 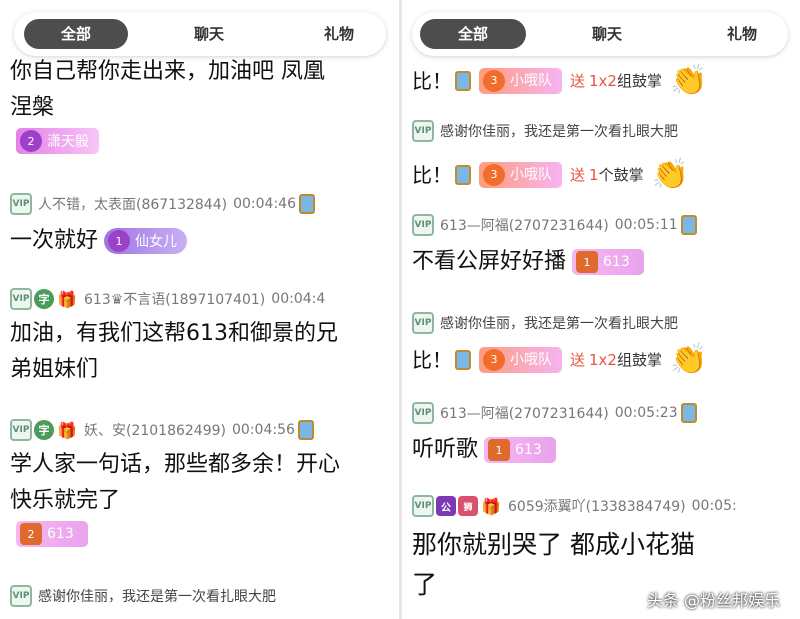 What do you see at coordinates (491, 506) in the screenshot?
I see `gift-box-icon: 🎁` at bounding box center [491, 506].